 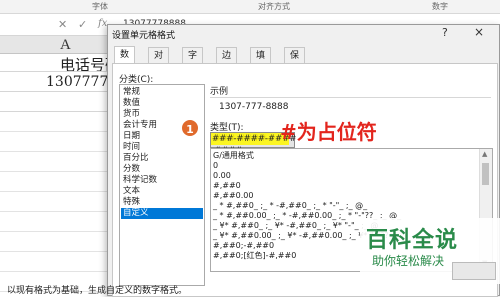 What do you see at coordinates (193, 62) in the screenshot?
I see `tab-font: 字体` at bounding box center [193, 62].